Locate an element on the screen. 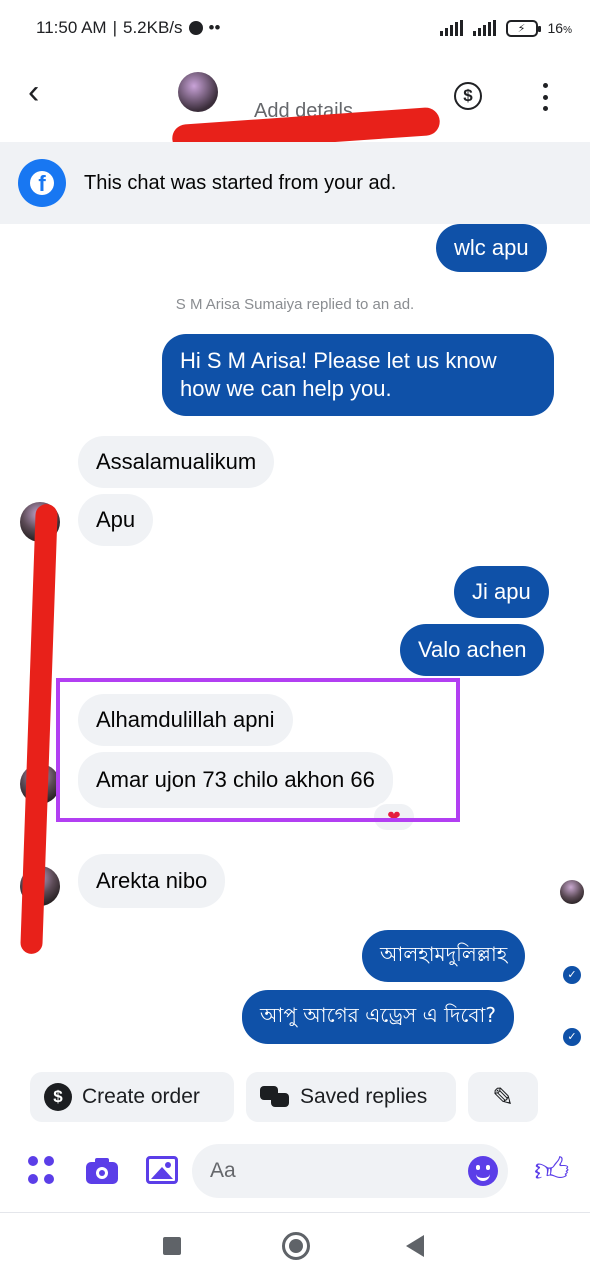 This screenshot has width=590, height=1280. battery-icon: ⚡ is located at coordinates (523, 28).